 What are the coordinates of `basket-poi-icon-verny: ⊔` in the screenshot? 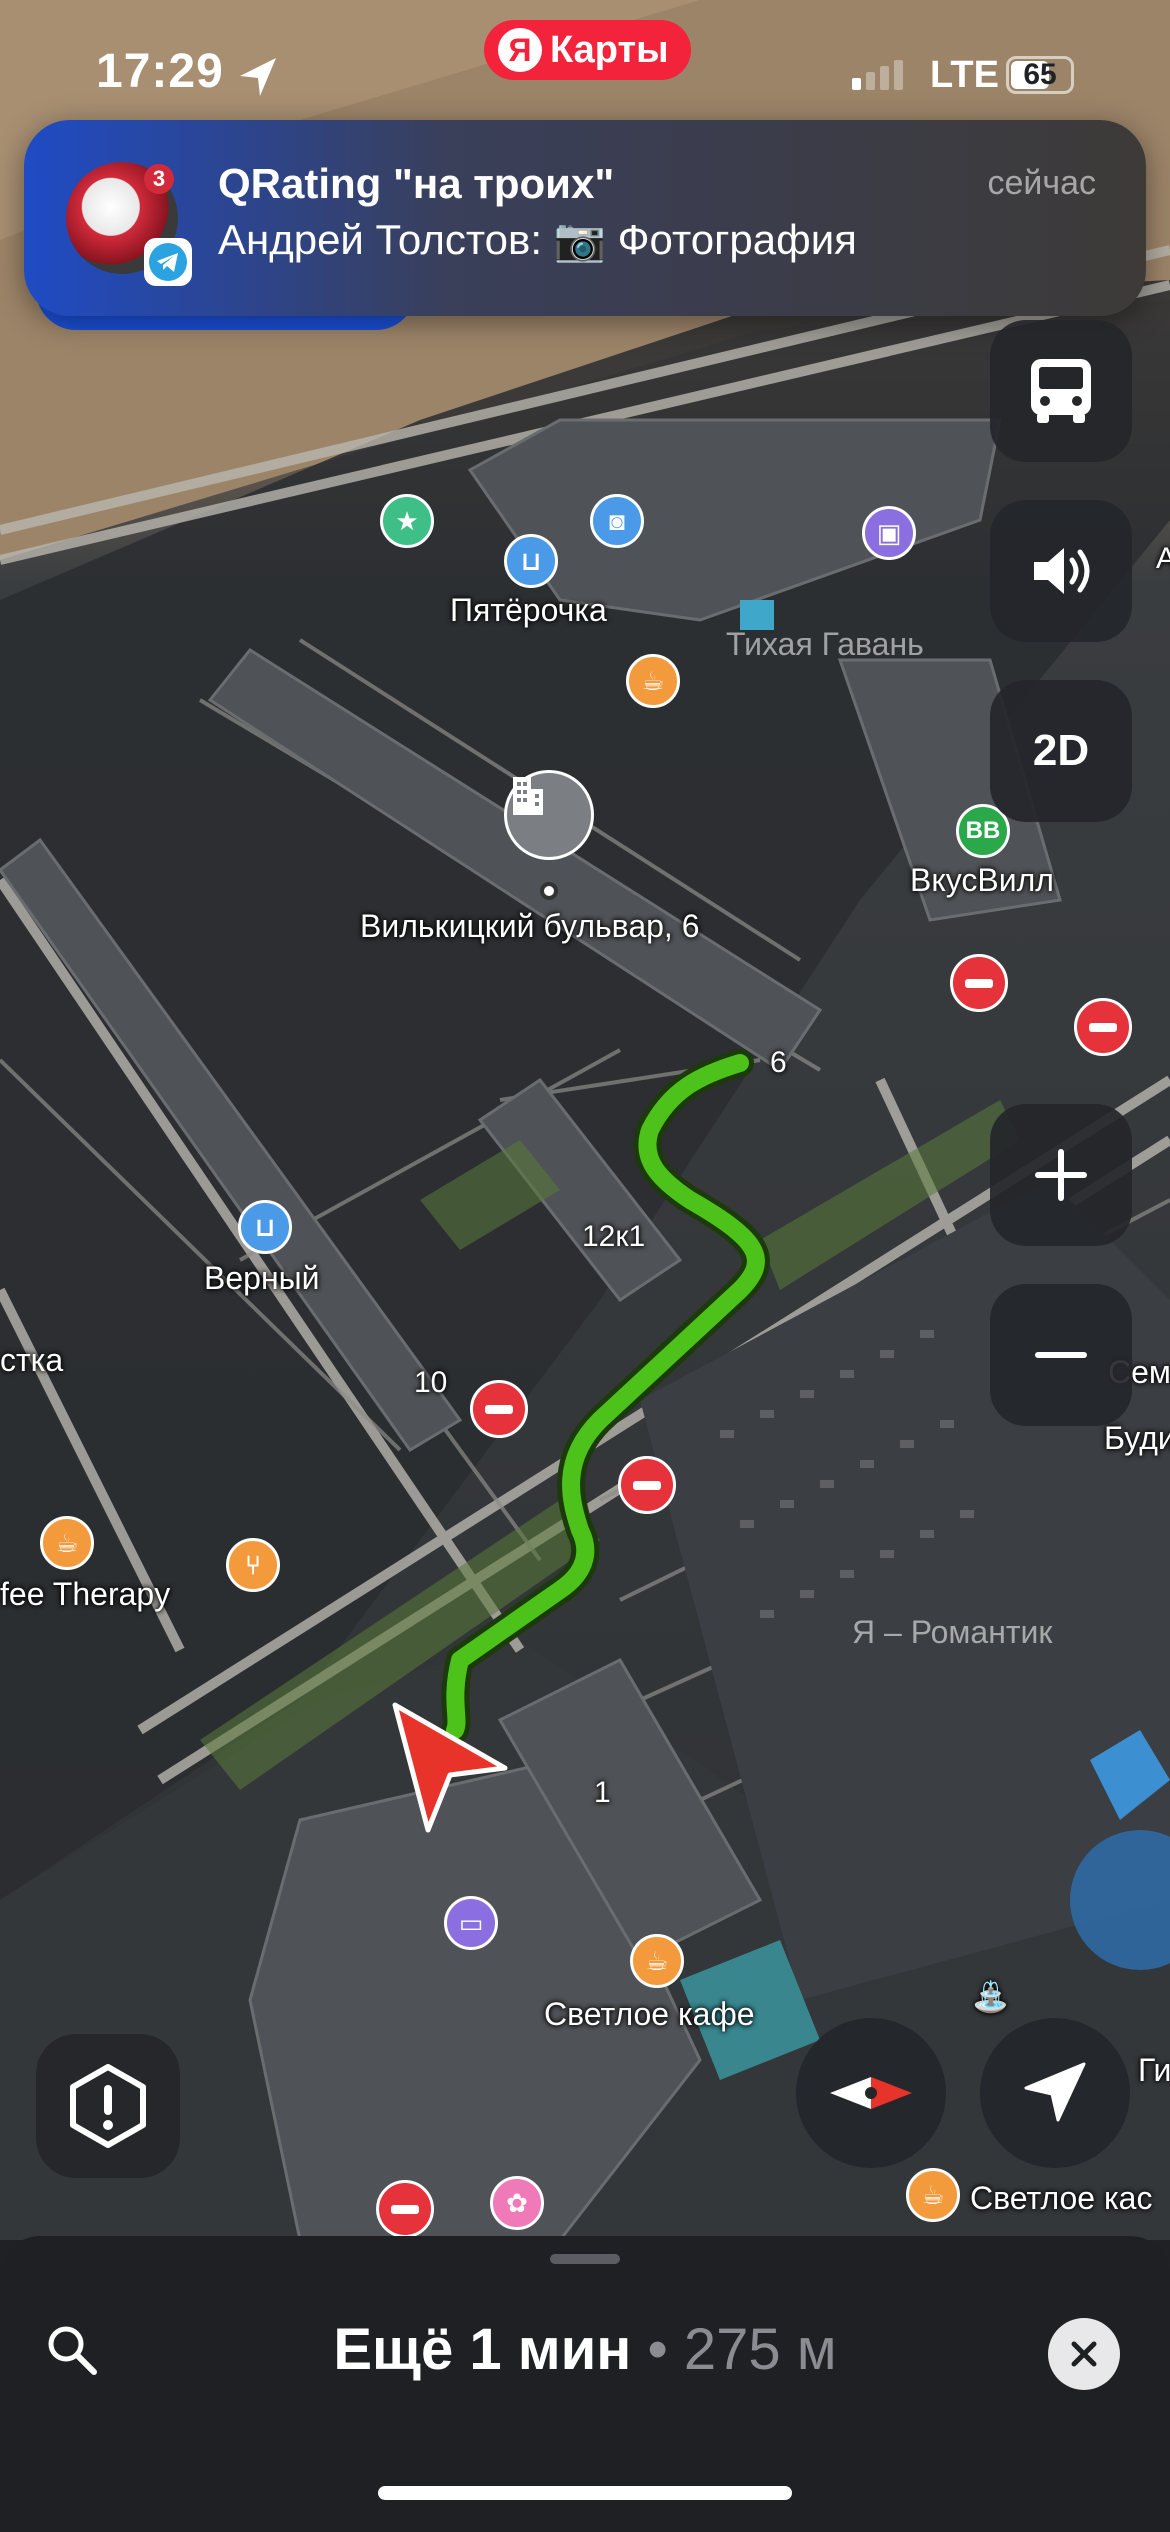 It's located at (265, 1227).